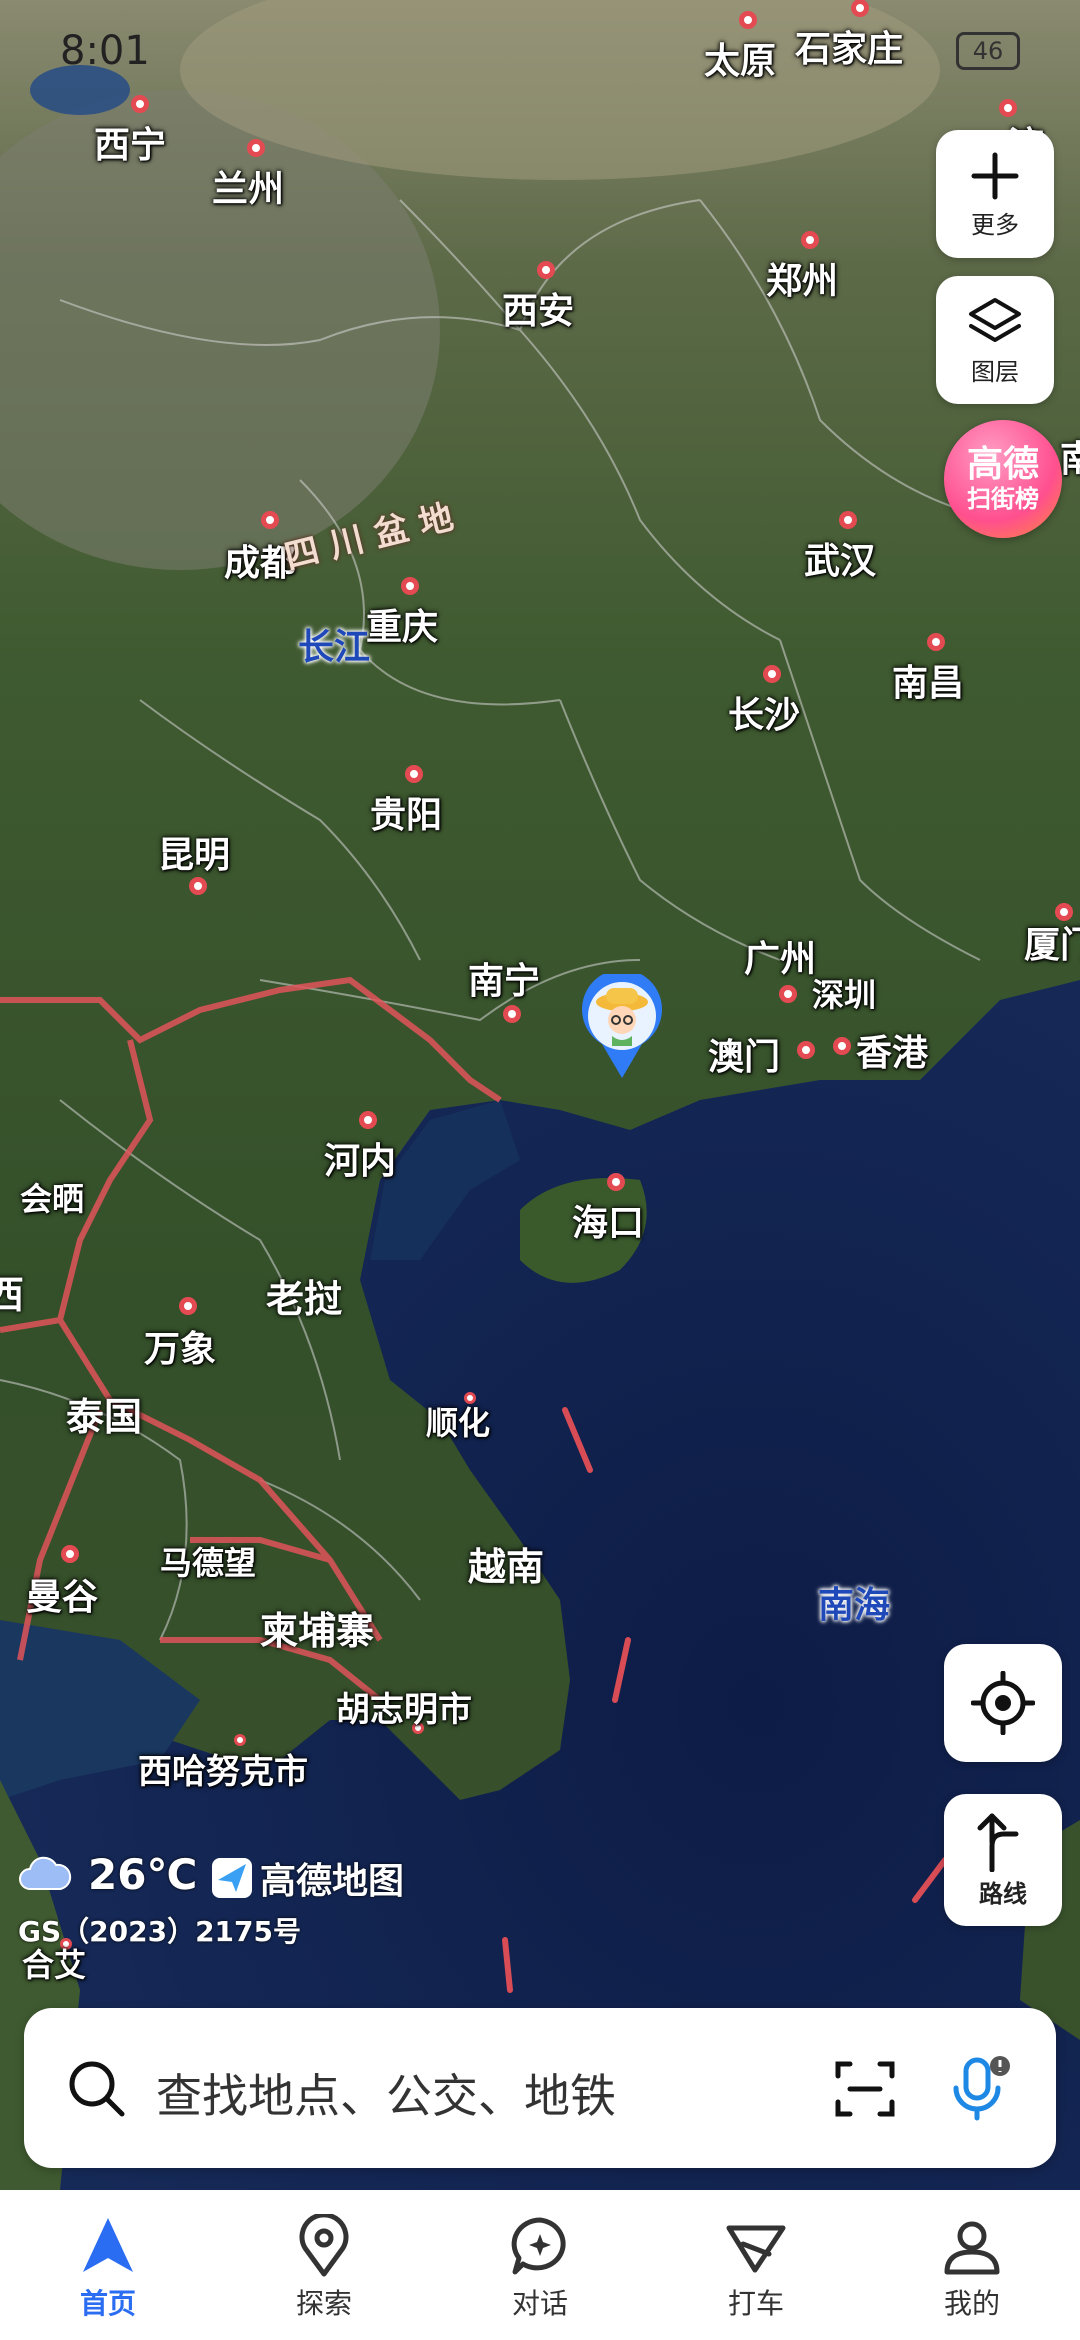 This screenshot has height=2340, width=1080. I want to click on gaode-logo-icon, so click(232, 1878).